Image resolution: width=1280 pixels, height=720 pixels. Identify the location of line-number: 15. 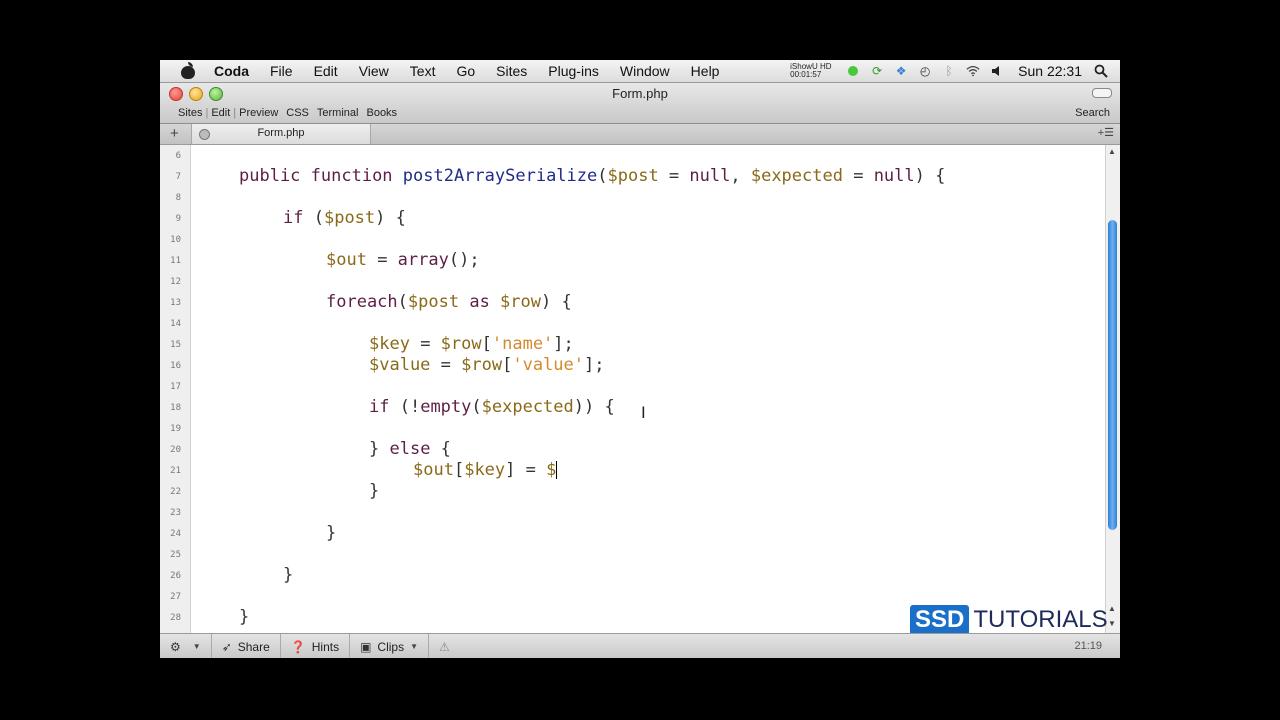
(175, 345).